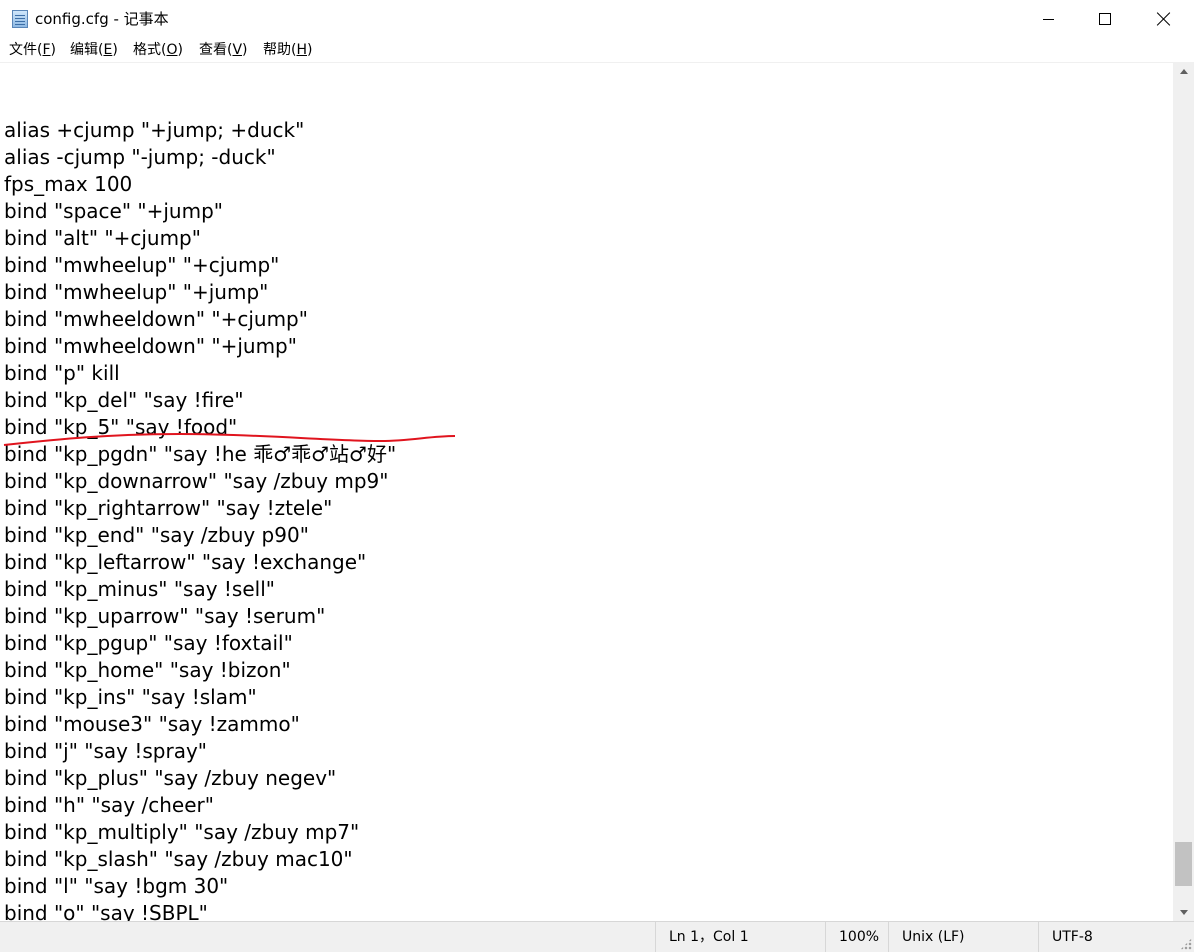 This screenshot has height=952, width=1194. What do you see at coordinates (1183, 864) in the screenshot?
I see `scroll-thumb` at bounding box center [1183, 864].